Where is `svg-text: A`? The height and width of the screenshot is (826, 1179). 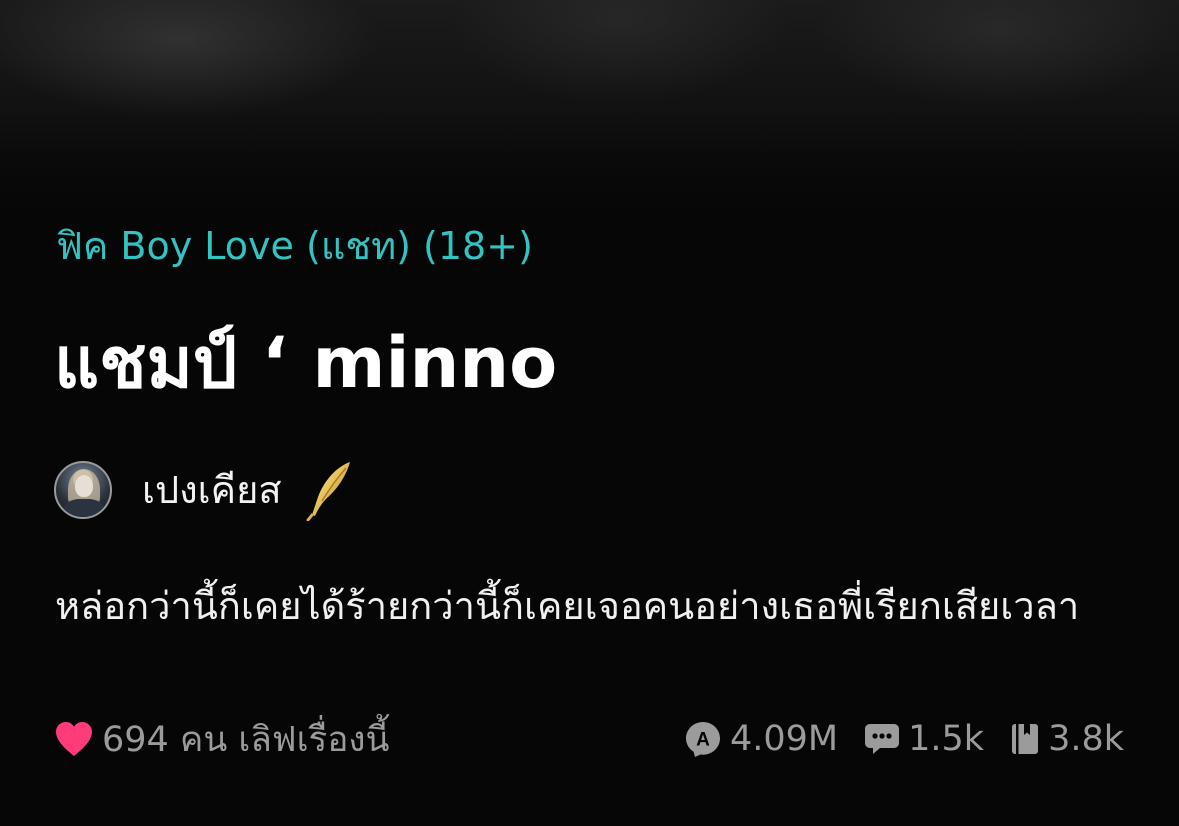 svg-text: A is located at coordinates (703, 740).